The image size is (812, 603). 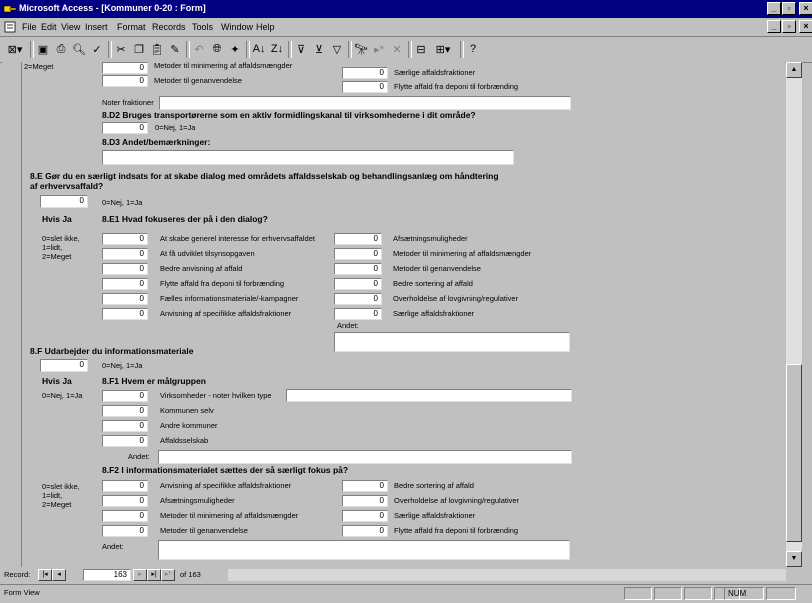 What do you see at coordinates (421, 49) in the screenshot?
I see `database-window-icon: ⊟` at bounding box center [421, 49].